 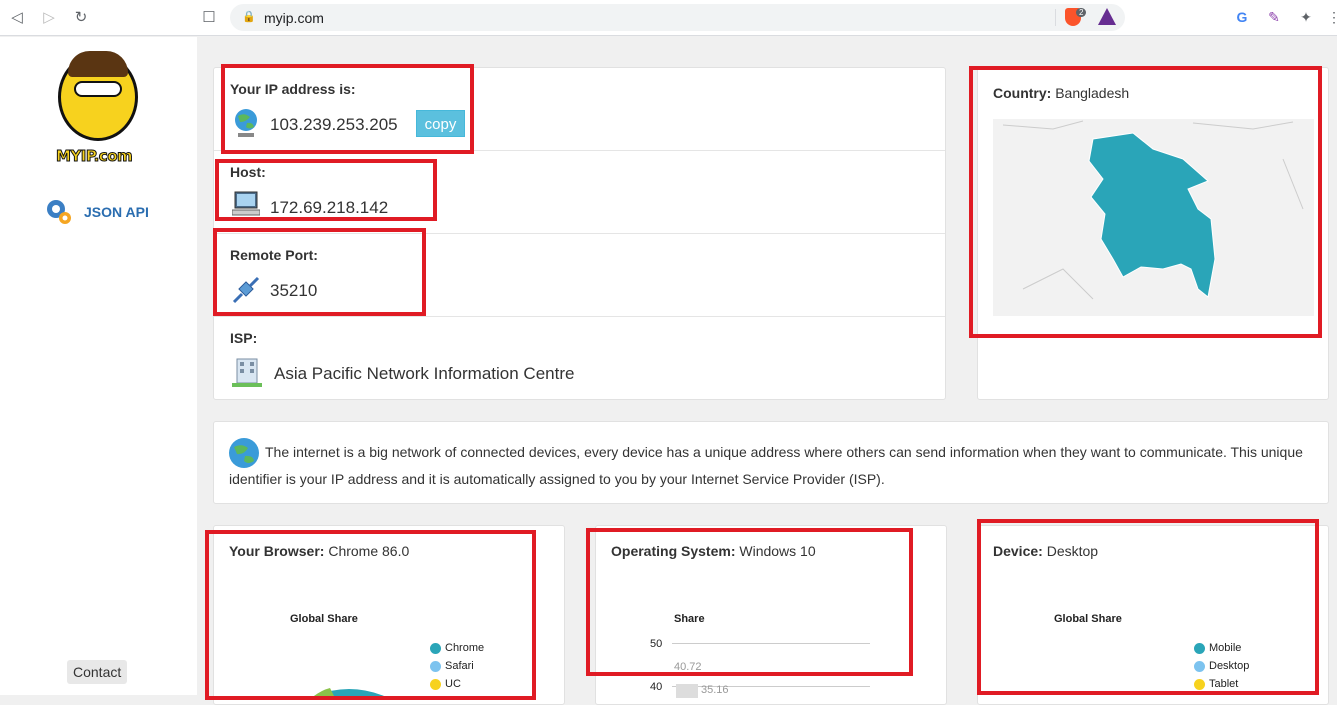 I want to click on isp-value: Asia Pacific Network Information Centre, so click(x=424, y=374).